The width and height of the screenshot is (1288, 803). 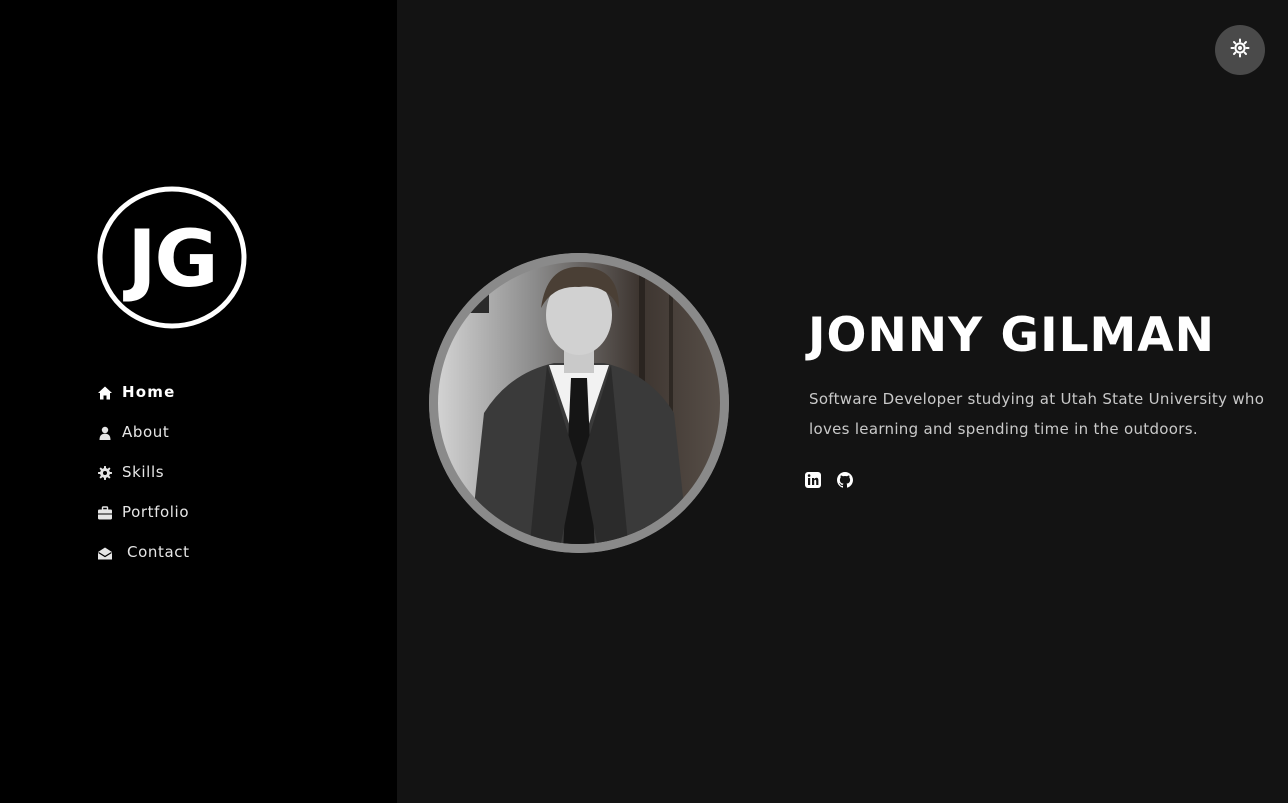 What do you see at coordinates (829, 480) in the screenshot?
I see `social-links` at bounding box center [829, 480].